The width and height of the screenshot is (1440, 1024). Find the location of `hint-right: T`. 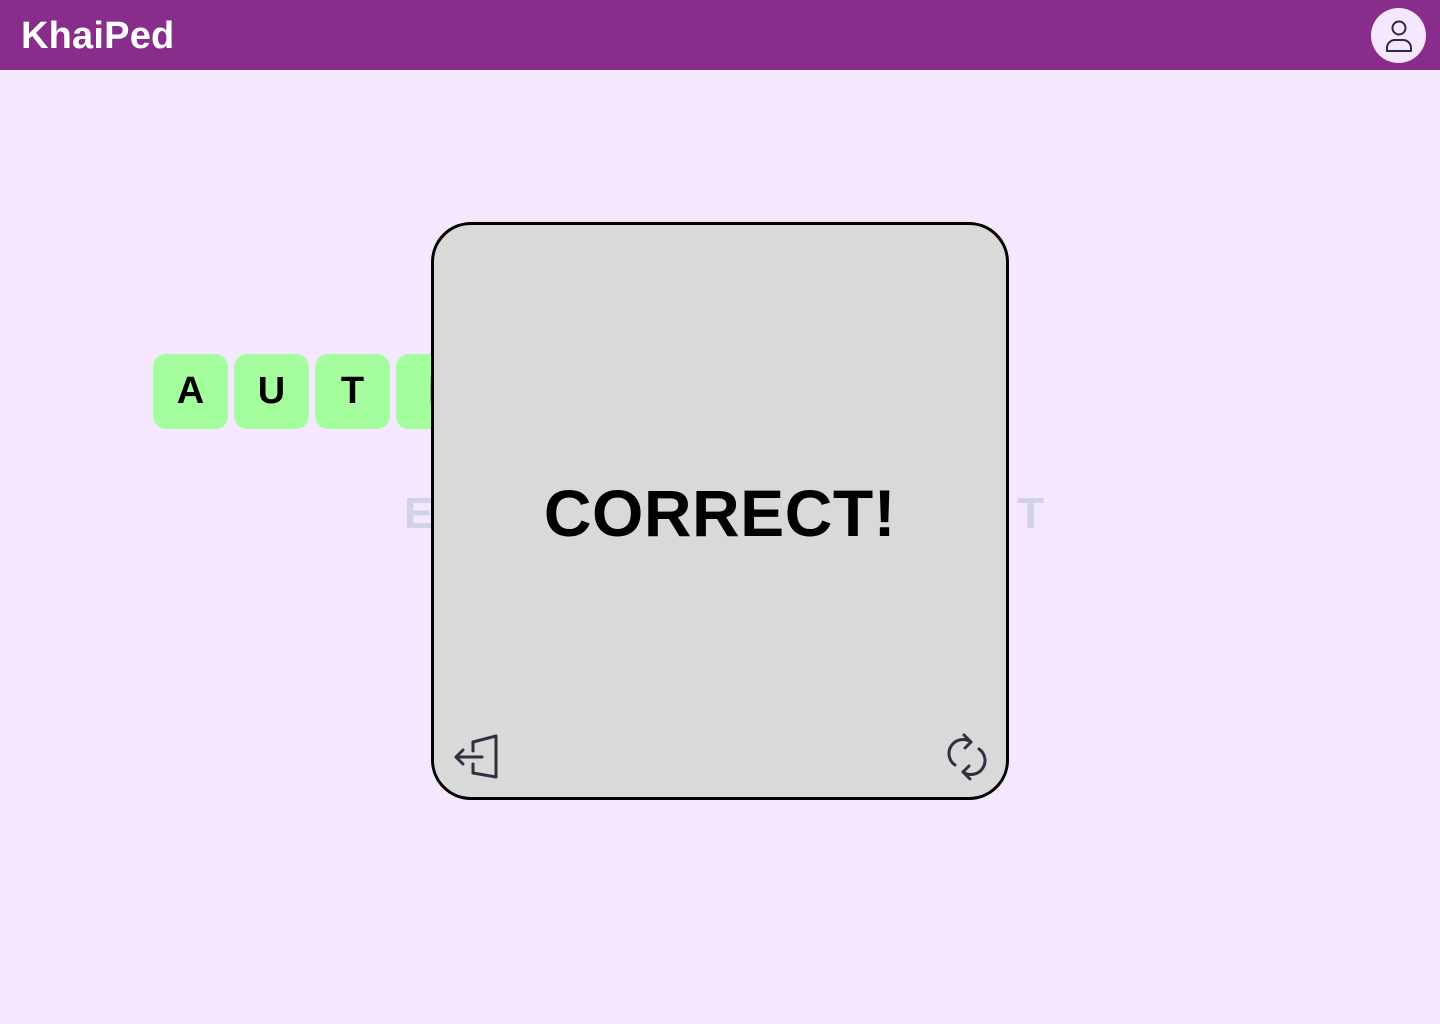

hint-right: T is located at coordinates (1030, 513).